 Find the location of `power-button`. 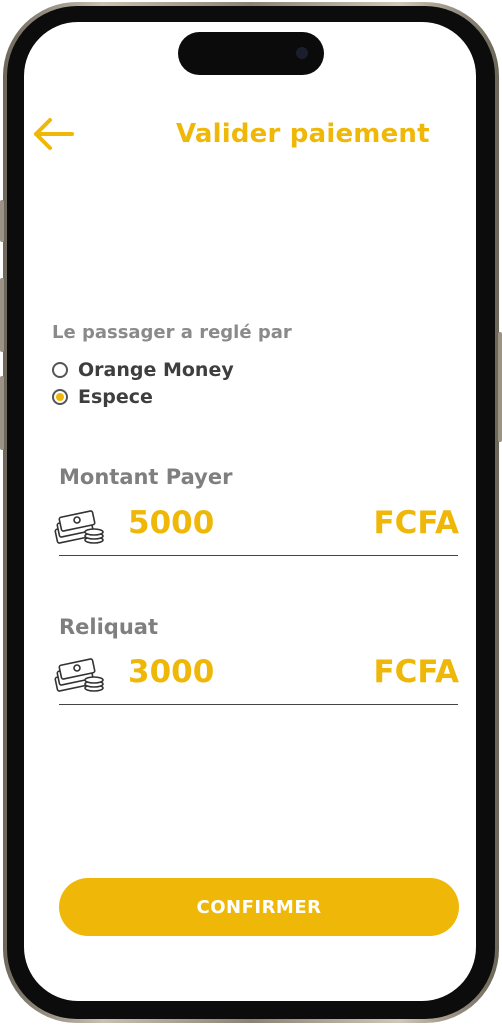

power-button is located at coordinates (500, 387).